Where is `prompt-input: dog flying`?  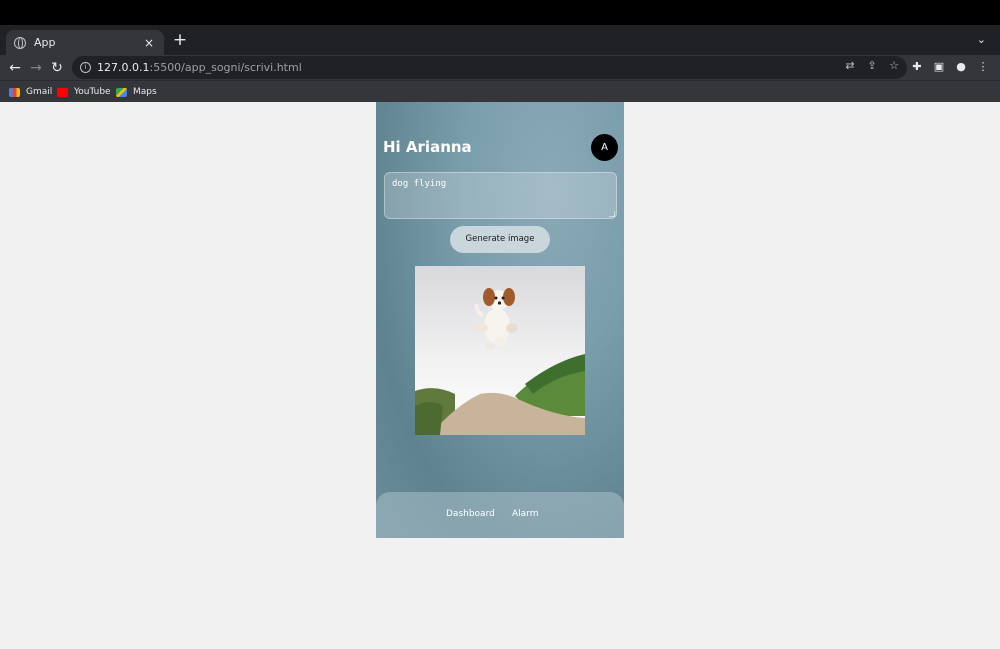
prompt-input: dog flying is located at coordinates (500, 195).